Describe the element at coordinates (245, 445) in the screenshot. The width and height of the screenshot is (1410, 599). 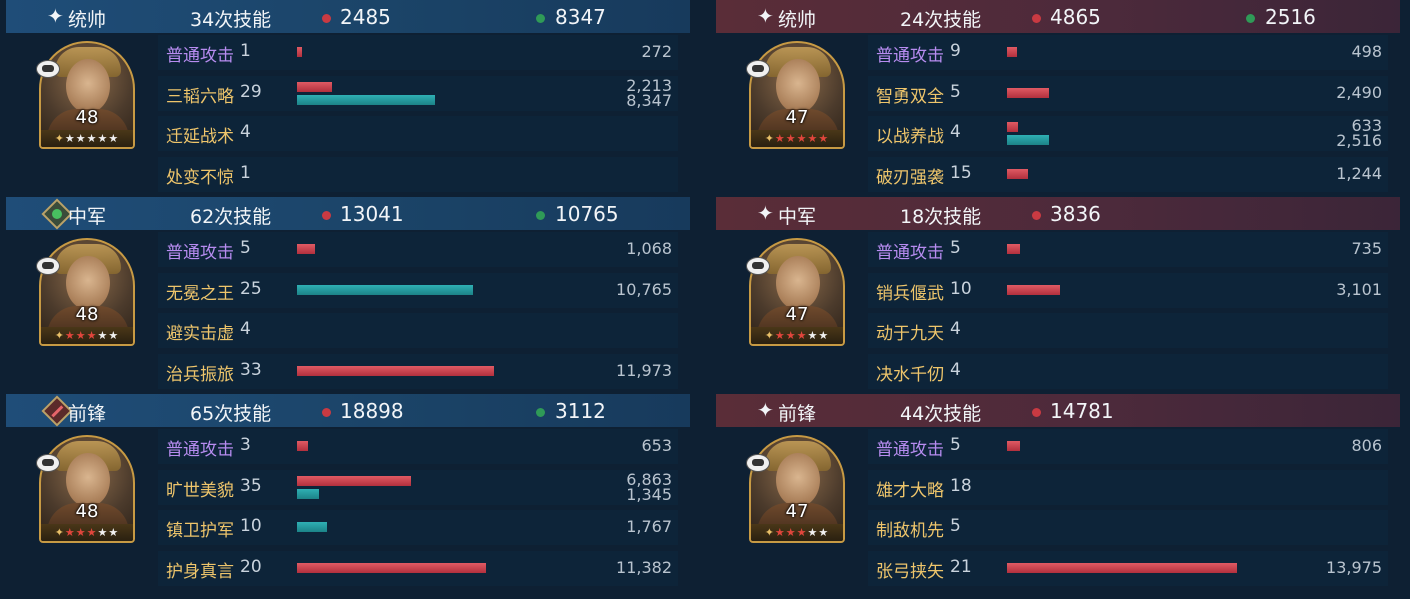
I see `skill-cast-count: 3` at that location.